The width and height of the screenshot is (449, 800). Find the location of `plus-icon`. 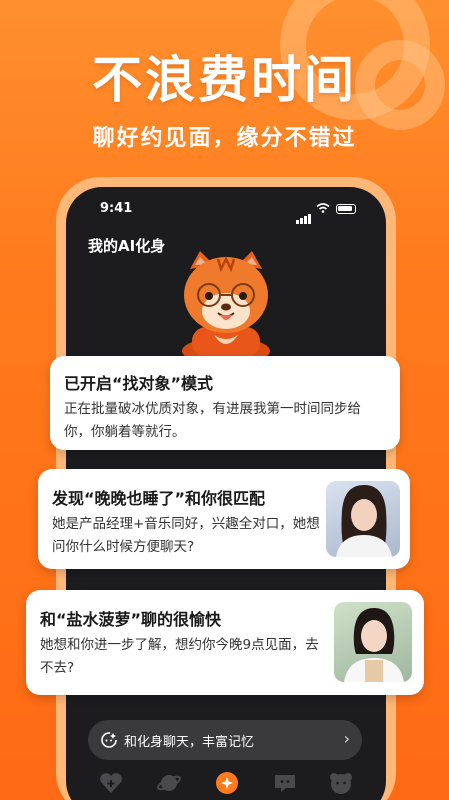

plus-icon is located at coordinates (227, 783).